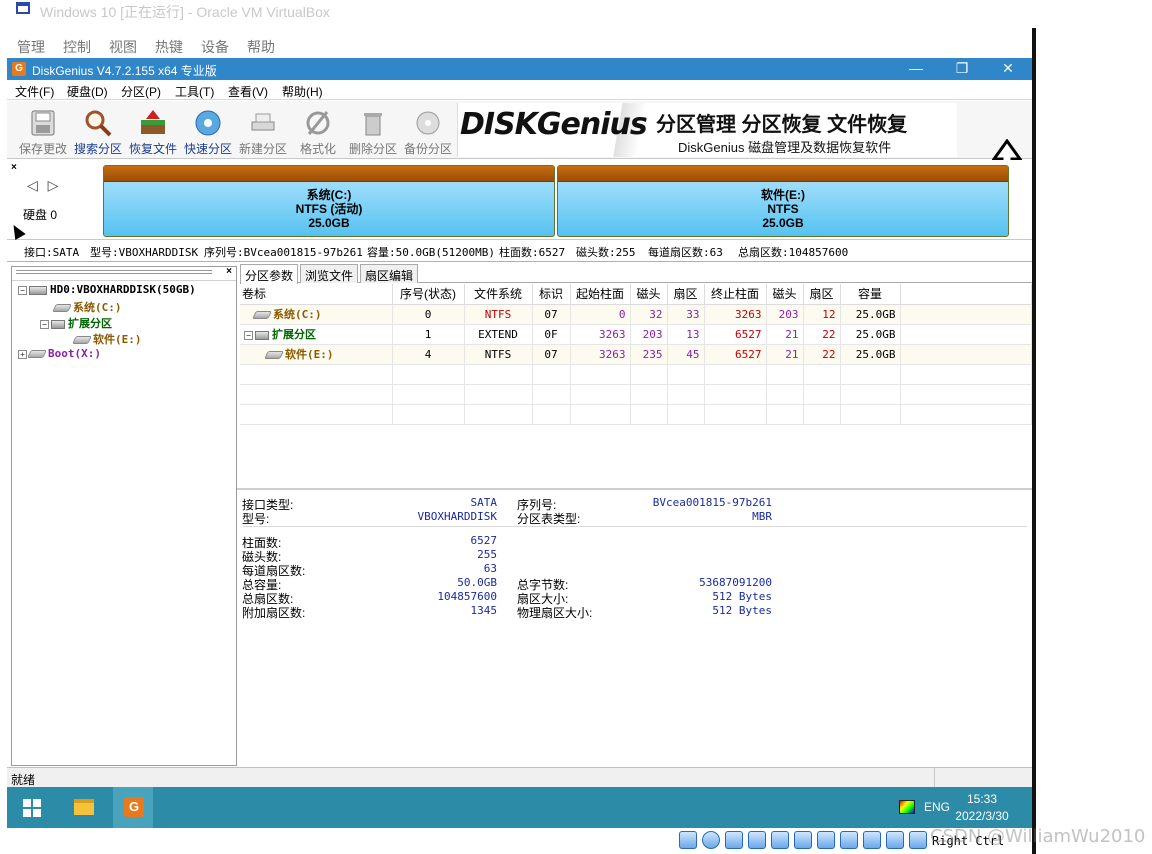 This screenshot has height=854, width=1152. Describe the element at coordinates (916, 69) in the screenshot. I see `minimize-button: —` at that location.